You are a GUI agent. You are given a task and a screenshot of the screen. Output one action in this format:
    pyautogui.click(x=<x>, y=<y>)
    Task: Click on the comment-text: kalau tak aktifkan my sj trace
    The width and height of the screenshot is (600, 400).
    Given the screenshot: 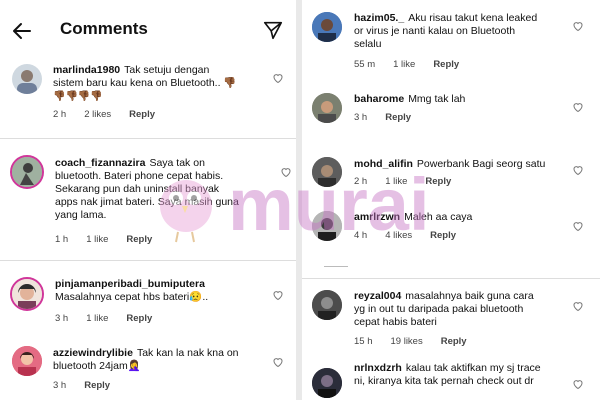 What is the action you would take?
    pyautogui.click(x=473, y=368)
    